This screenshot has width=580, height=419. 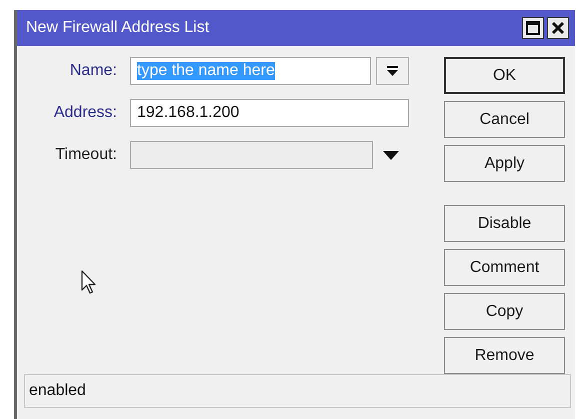 What do you see at coordinates (93, 71) in the screenshot?
I see `field-label: Name:` at bounding box center [93, 71].